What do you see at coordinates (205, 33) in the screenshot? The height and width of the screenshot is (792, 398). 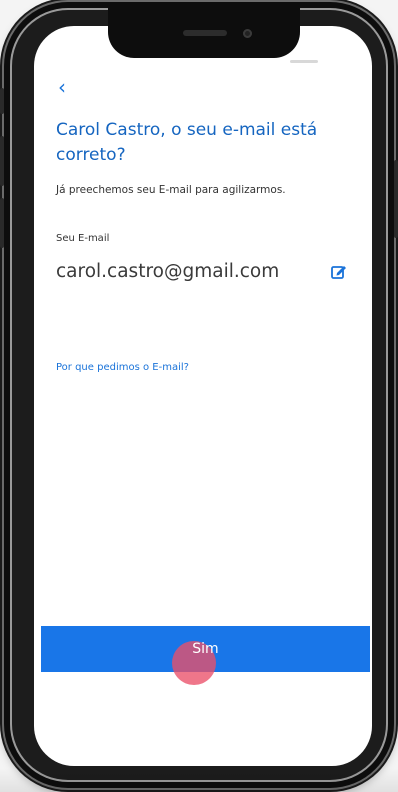 I see `speaker-grille` at bounding box center [205, 33].